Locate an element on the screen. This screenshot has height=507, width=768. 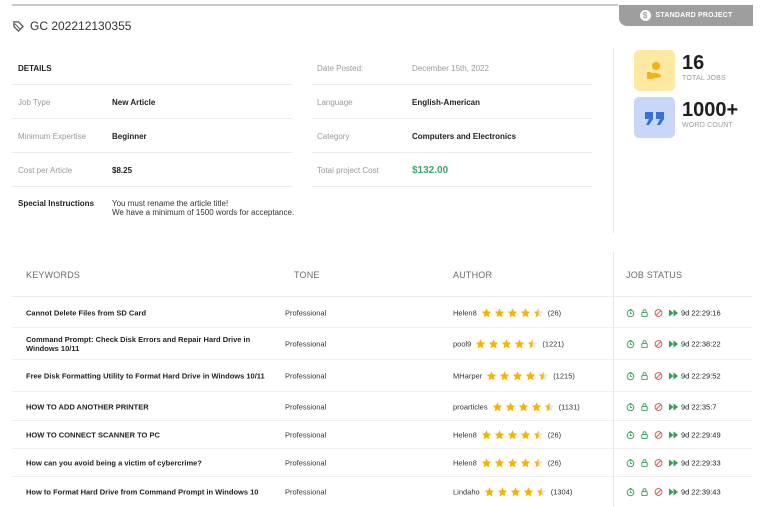
time-remaining: 9d 22:39:43 is located at coordinates (701, 492).